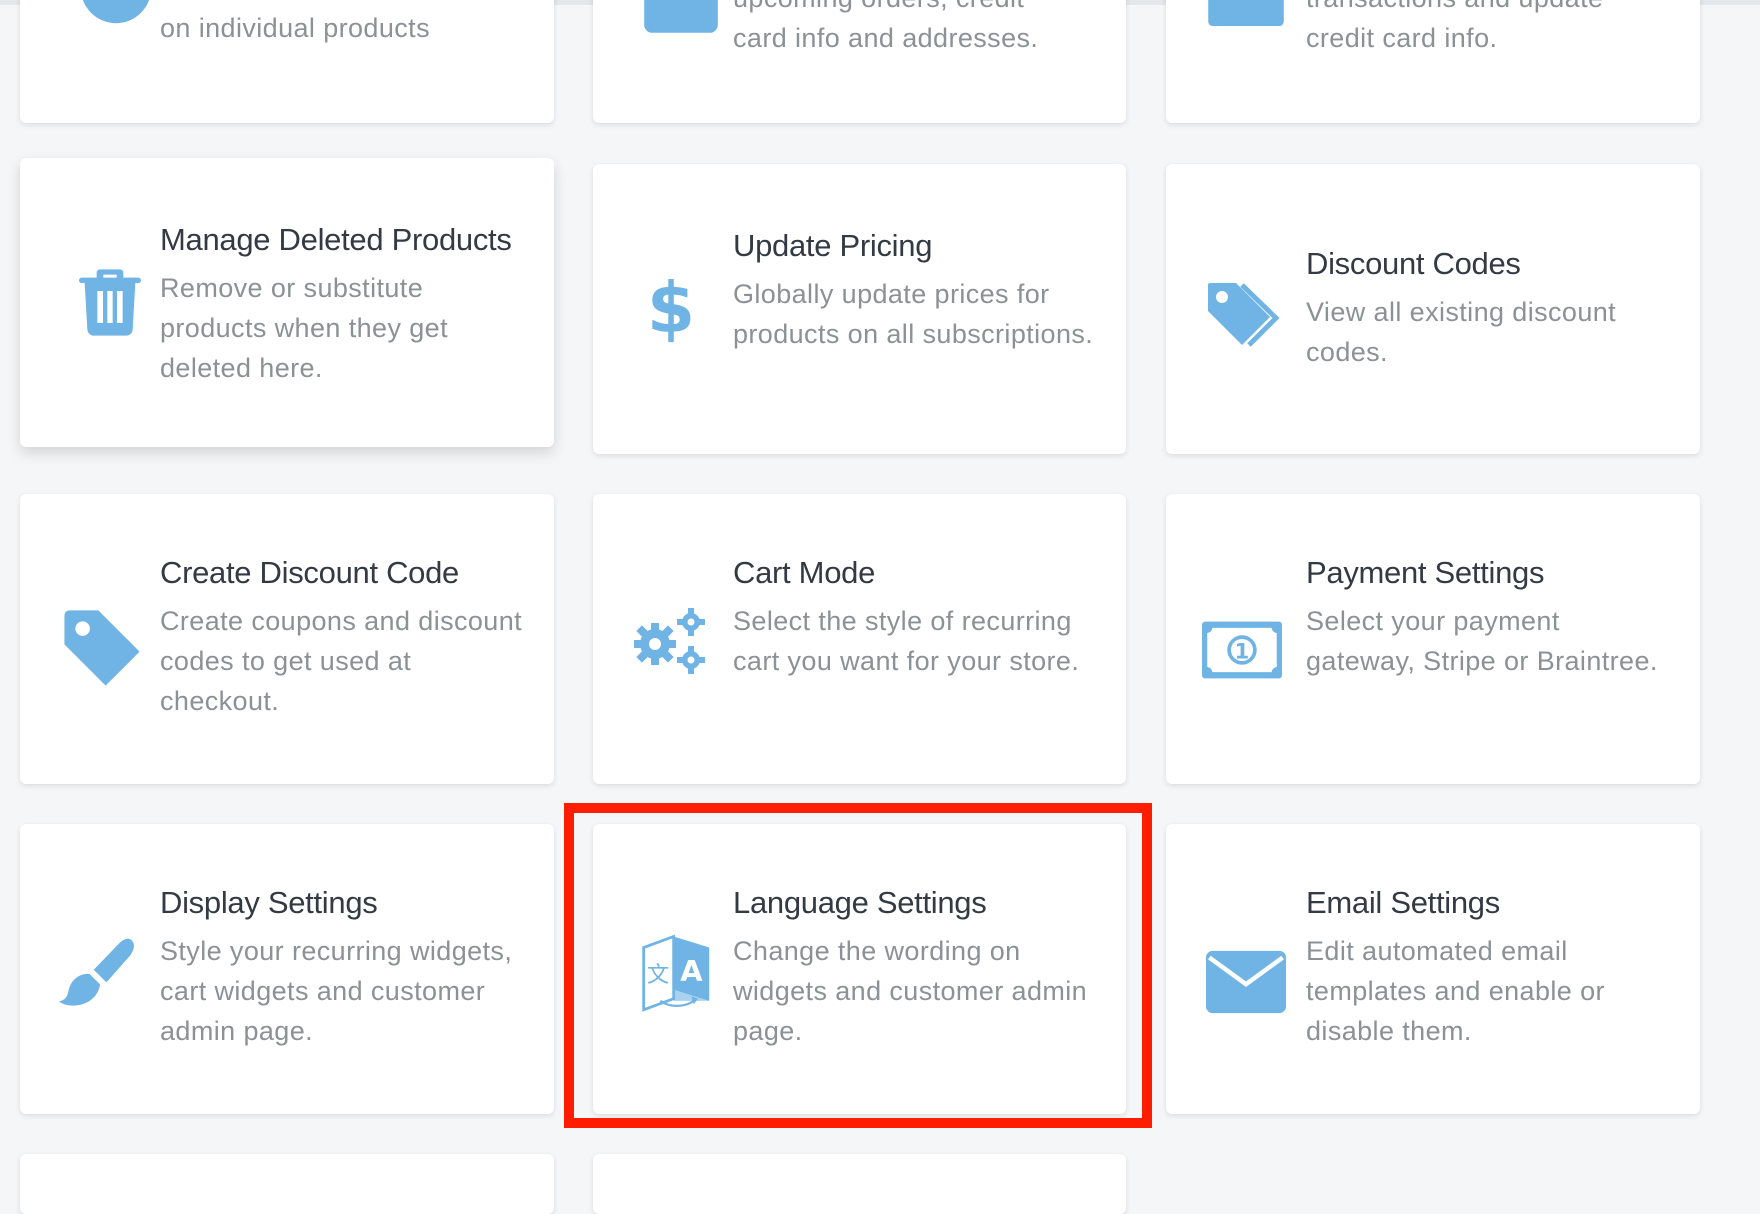  Describe the element at coordinates (658, 975) in the screenshot. I see `svg-text: 文` at that location.